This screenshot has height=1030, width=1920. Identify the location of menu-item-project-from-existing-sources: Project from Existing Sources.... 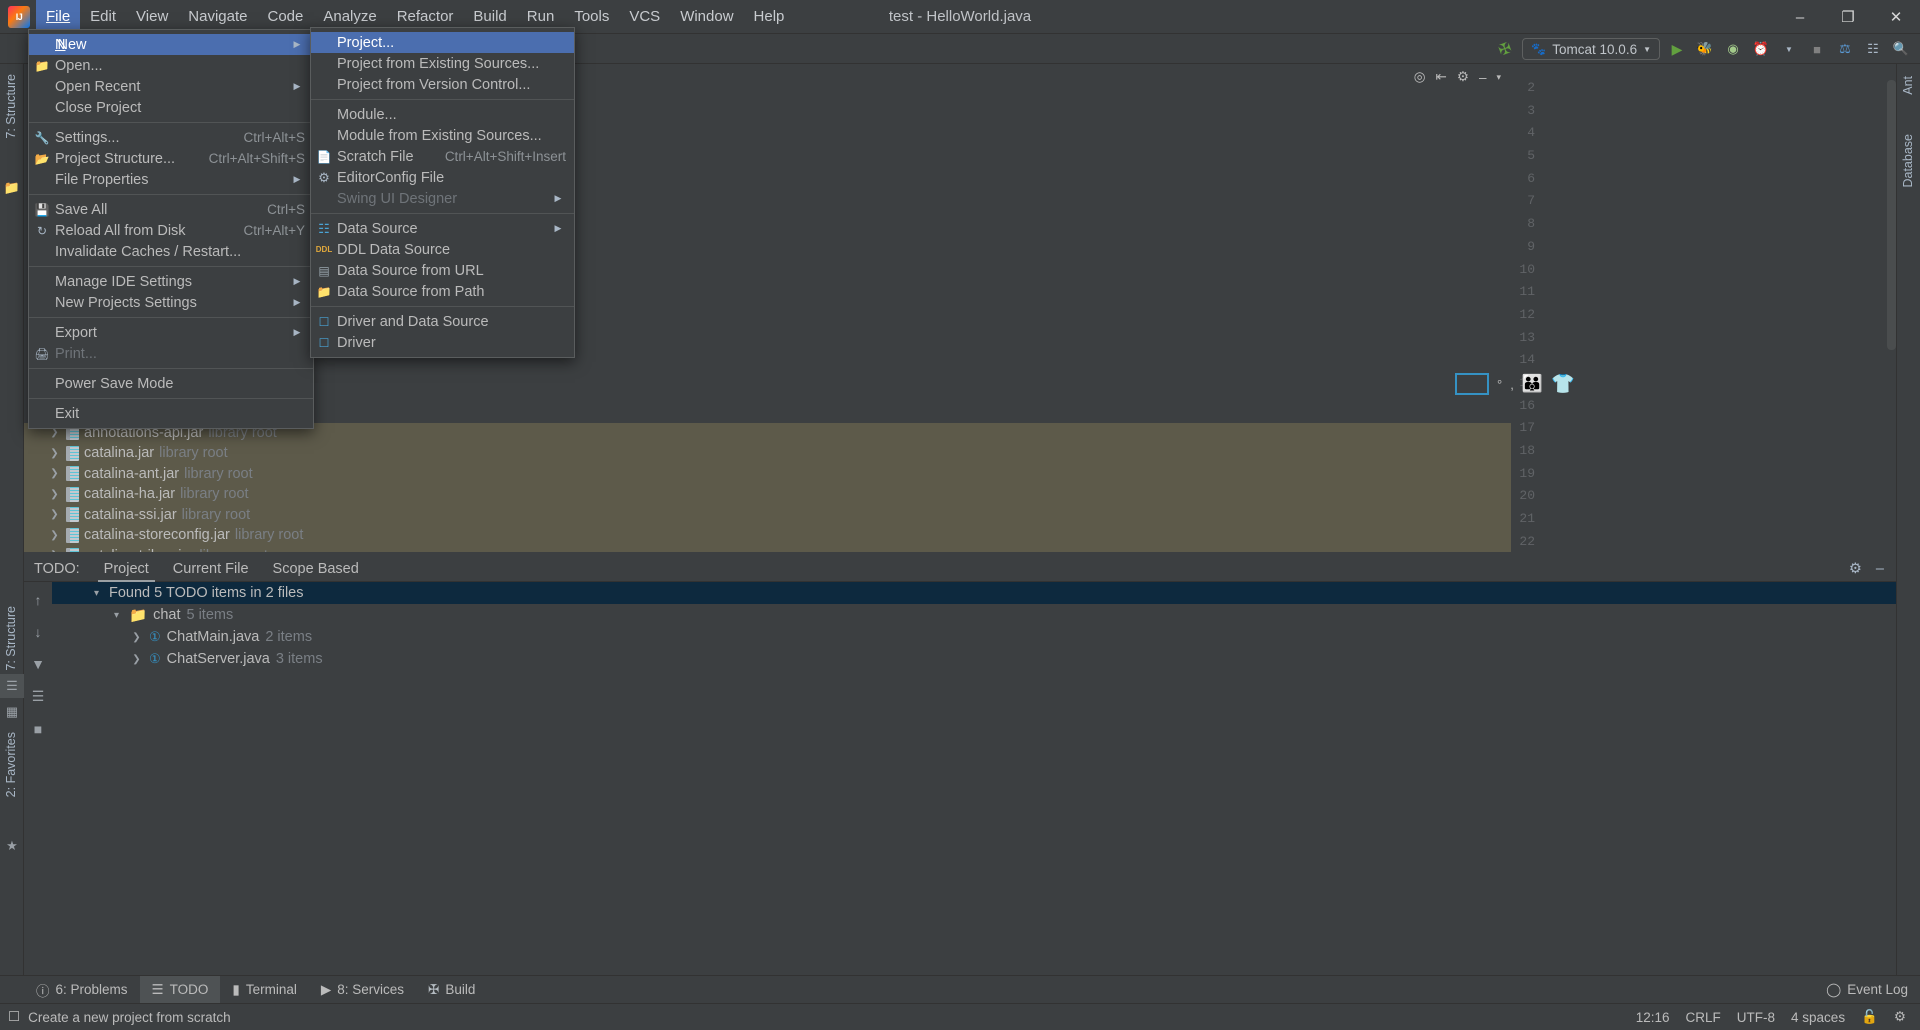
(442, 63).